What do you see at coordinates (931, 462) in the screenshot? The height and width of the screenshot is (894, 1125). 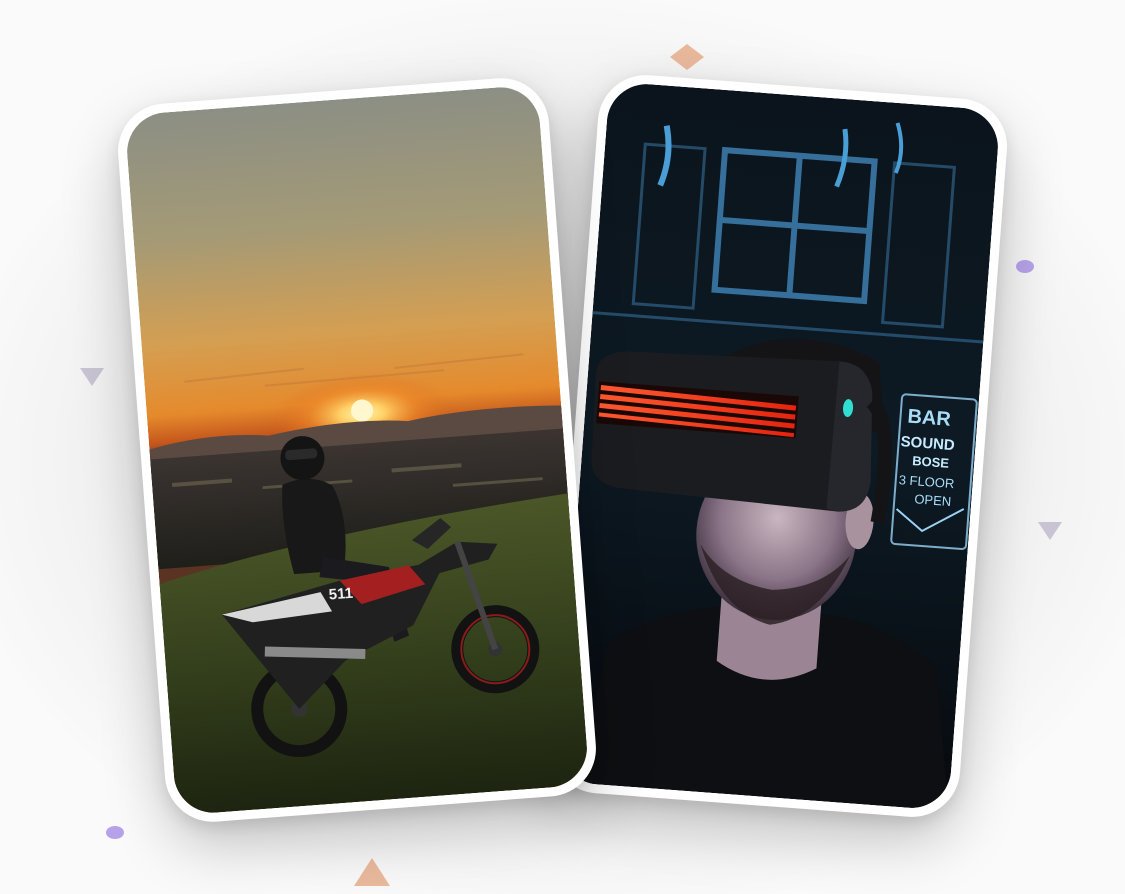 I see `sign-text-3: BOSE` at bounding box center [931, 462].